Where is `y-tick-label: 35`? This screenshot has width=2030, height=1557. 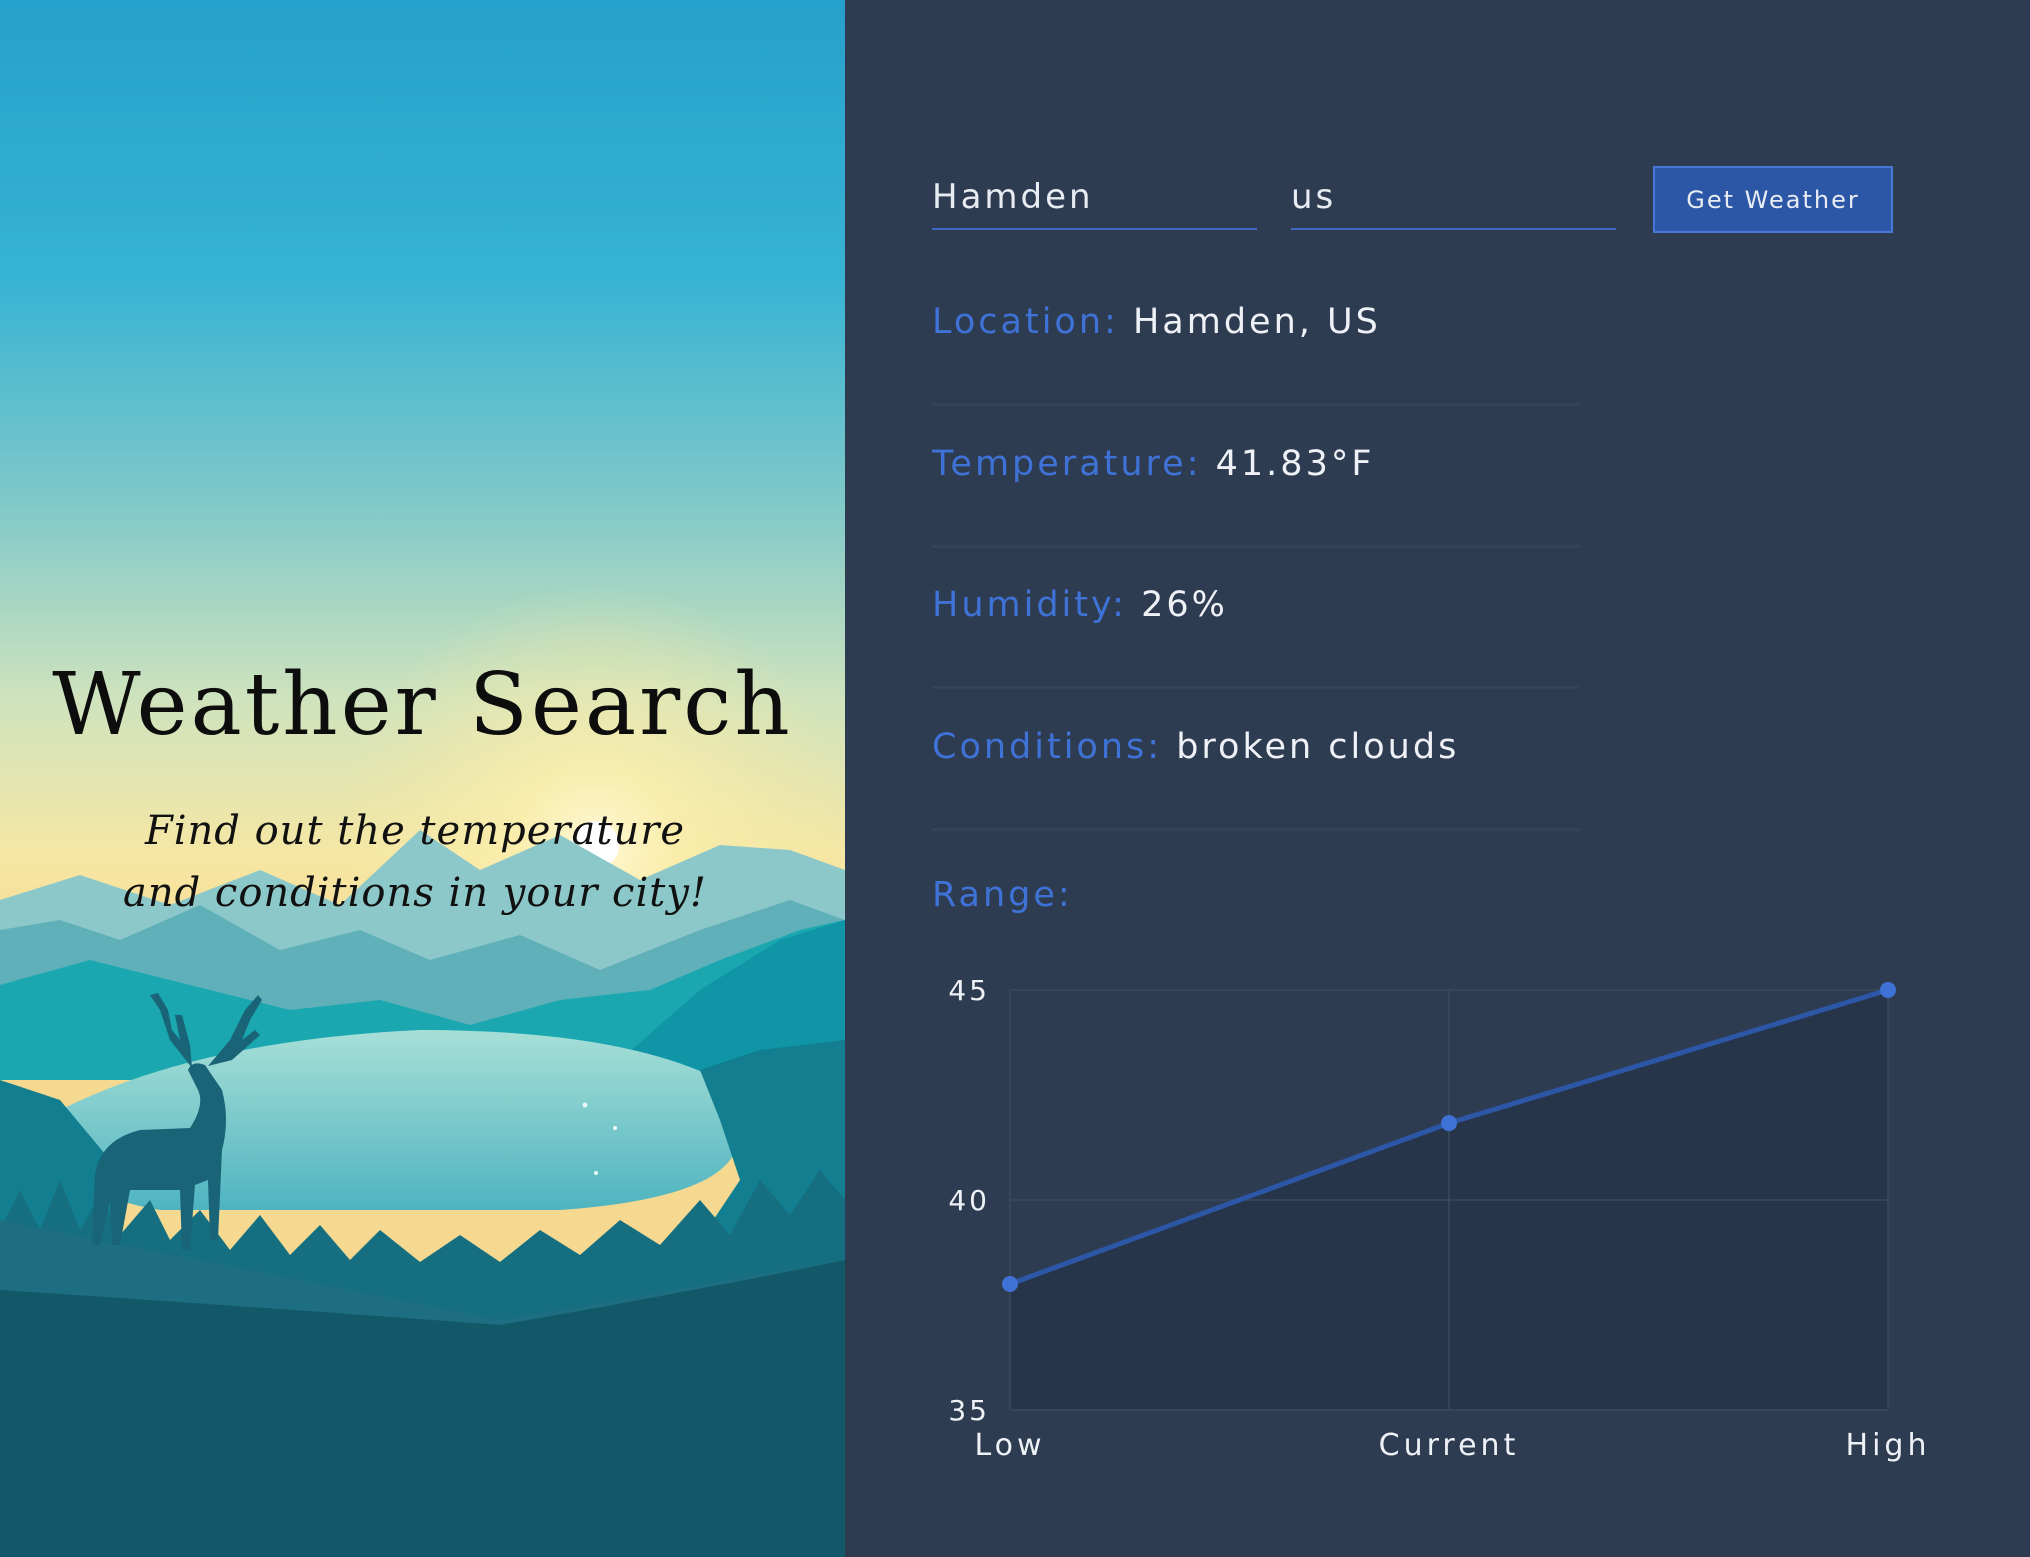 y-tick-label: 35 is located at coordinates (969, 1410).